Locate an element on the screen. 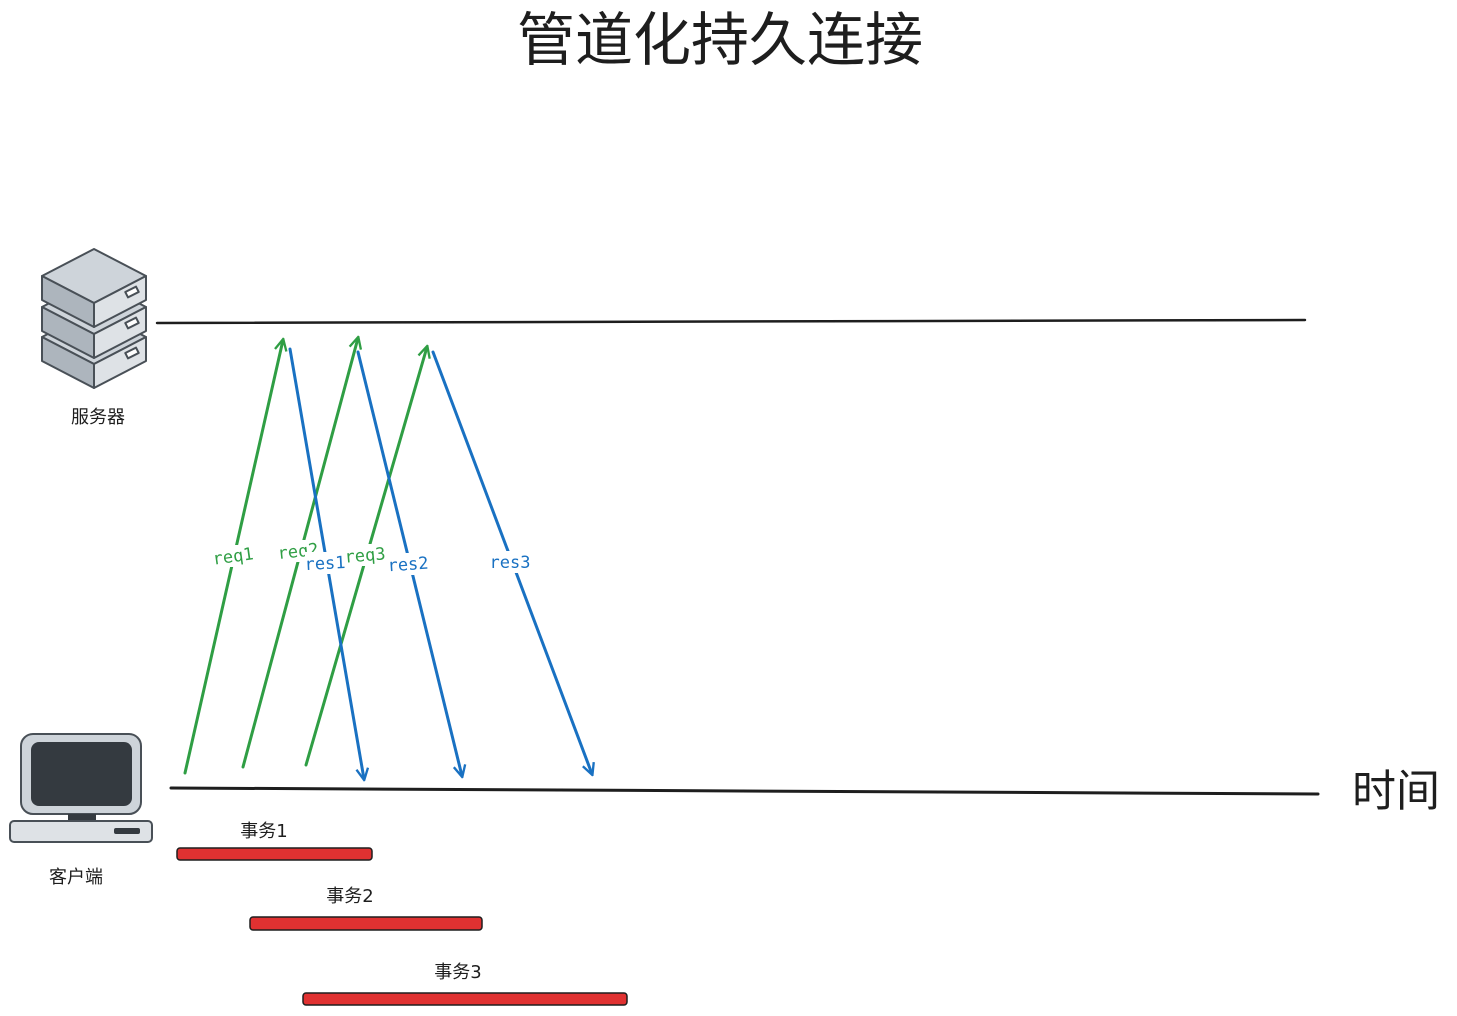 This screenshot has width=1457, height=1016. server-stack-icon is located at coordinates (94, 318).